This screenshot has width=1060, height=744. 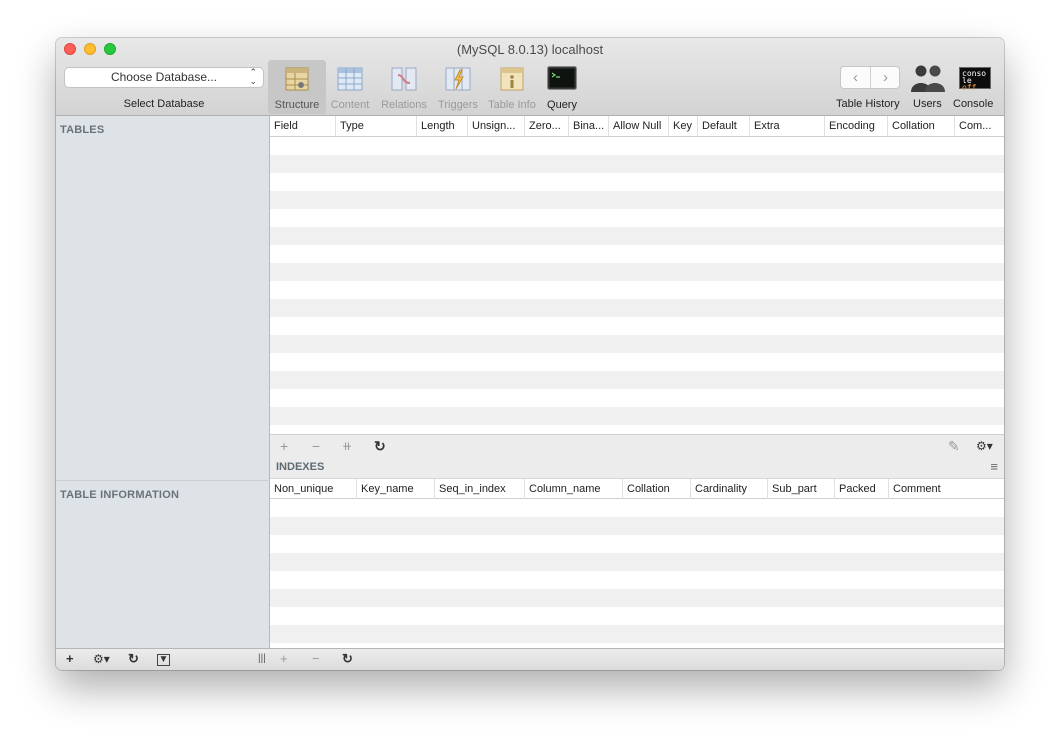 I want to click on relations-icon, so click(x=404, y=79).